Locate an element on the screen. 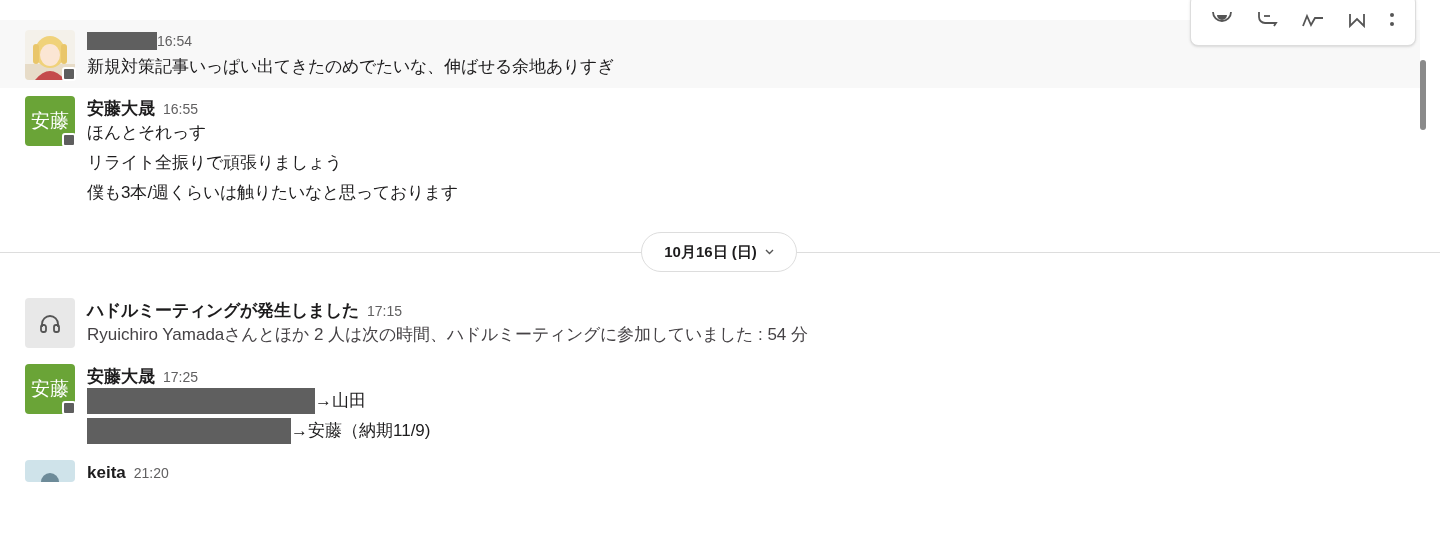 The image size is (1440, 539). message-text: 新規対策記事いっぱい出てきたのめでたいな、伸ばせる余地ありすぎ is located at coordinates (350, 67).